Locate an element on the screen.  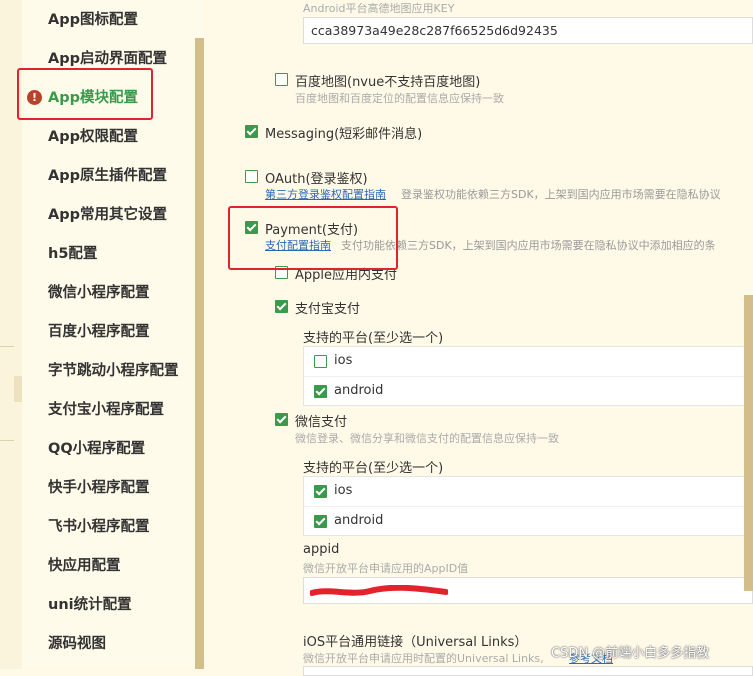
baidu-map-hint: 百度地图和百度定位的配置信息应保持一致 is located at coordinates (399, 98).